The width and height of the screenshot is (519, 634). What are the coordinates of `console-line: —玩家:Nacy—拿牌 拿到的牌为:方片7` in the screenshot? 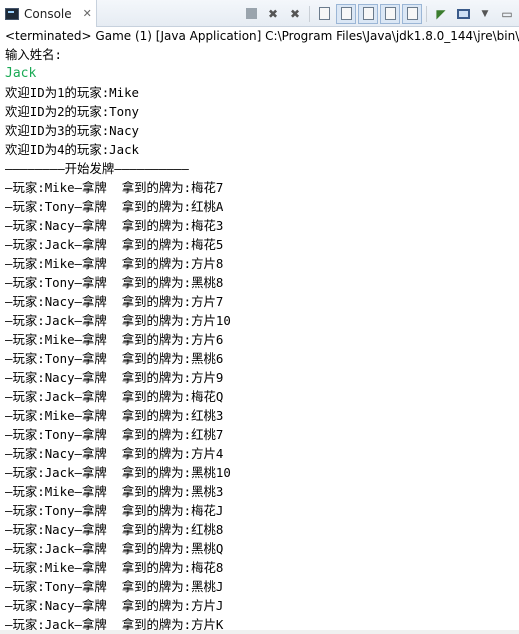 It's located at (114, 301).